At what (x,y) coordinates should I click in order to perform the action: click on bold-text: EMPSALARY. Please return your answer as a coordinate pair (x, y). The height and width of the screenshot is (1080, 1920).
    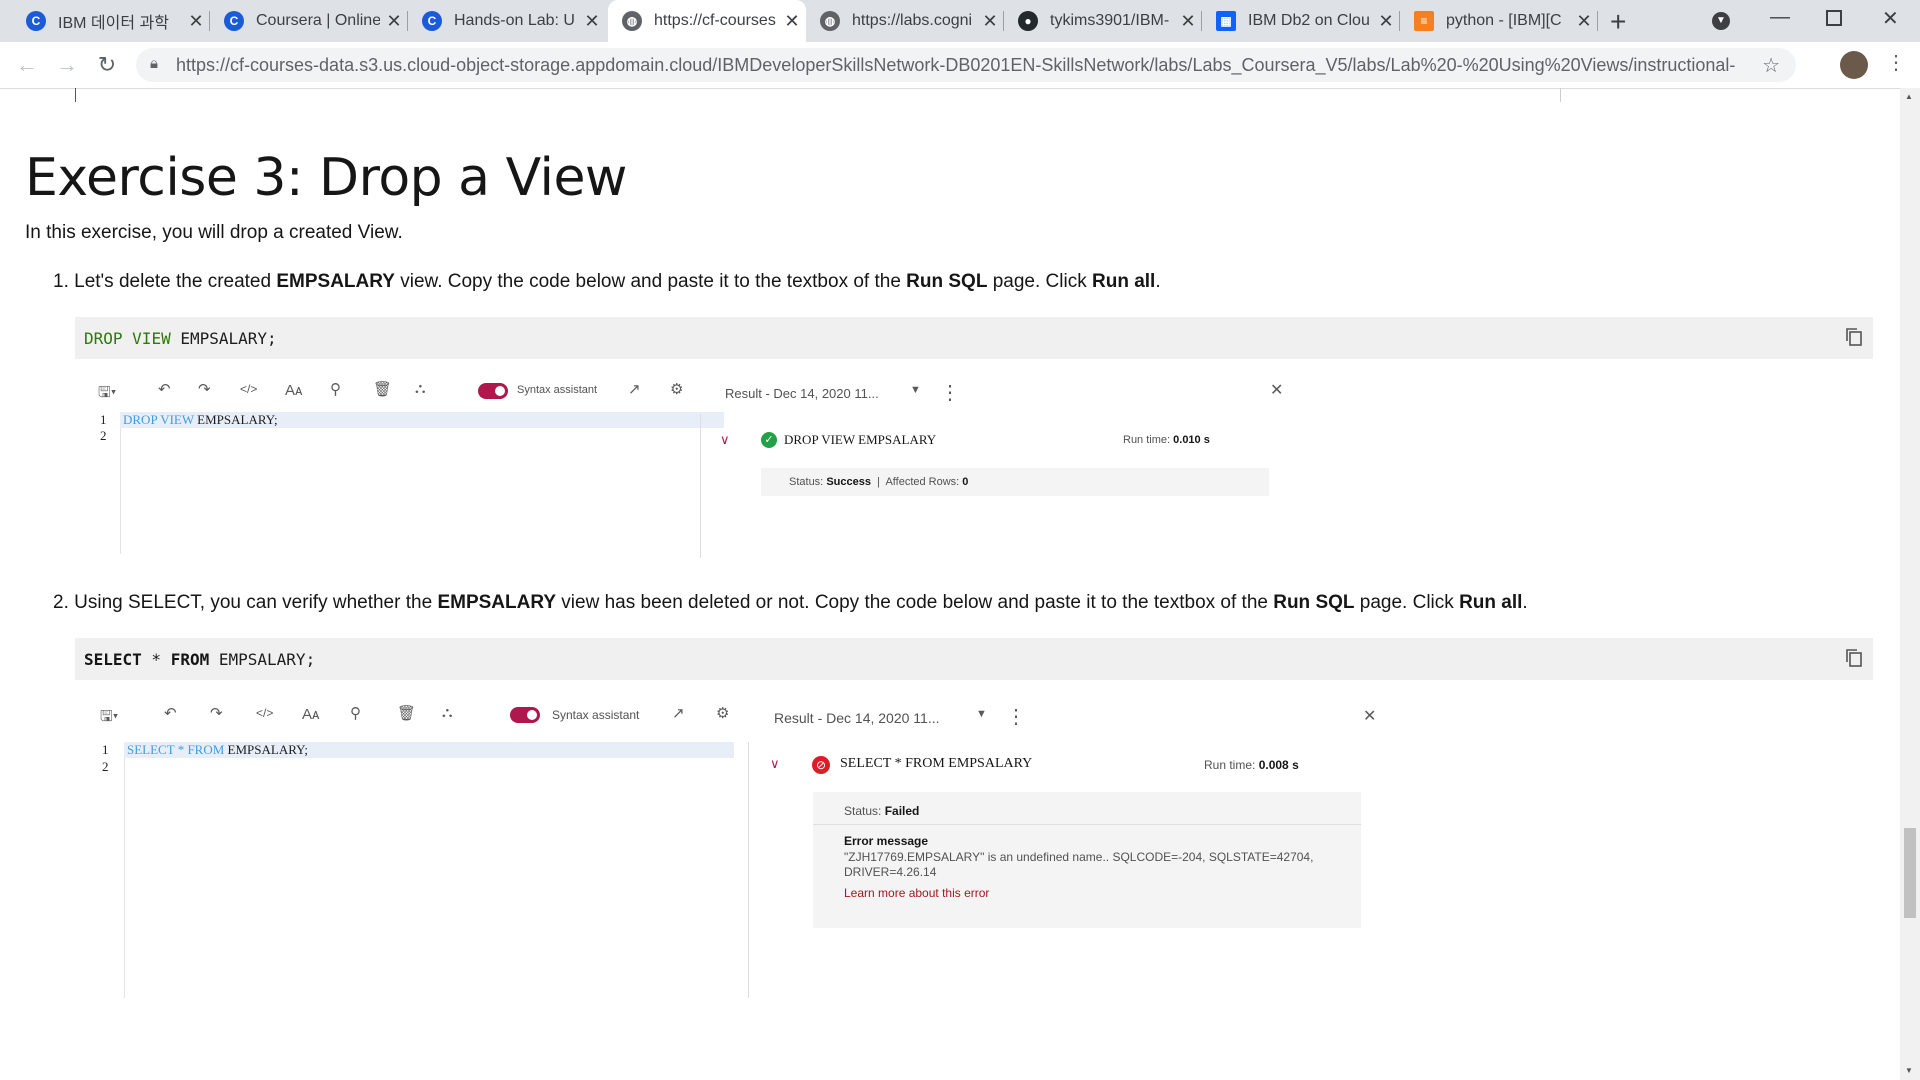
    Looking at the image, I should click on (335, 281).